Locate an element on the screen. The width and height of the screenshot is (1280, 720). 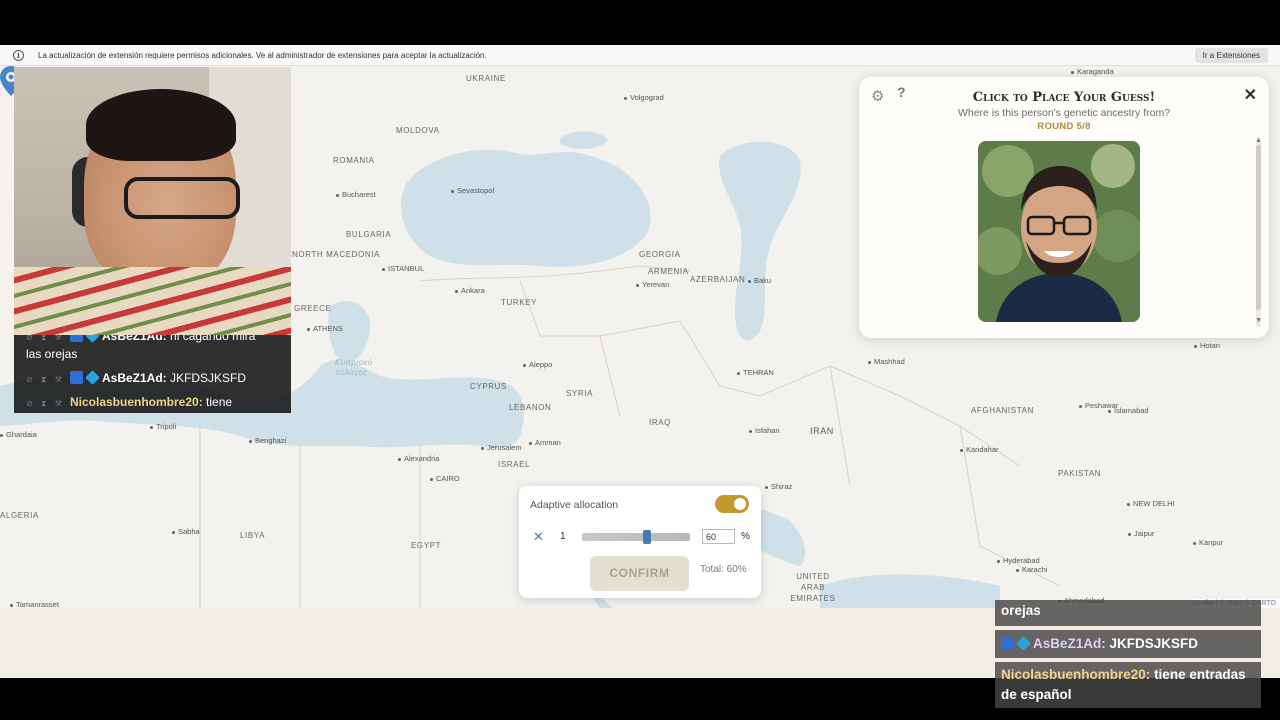
glasses-icon is located at coordinates (182, 198).